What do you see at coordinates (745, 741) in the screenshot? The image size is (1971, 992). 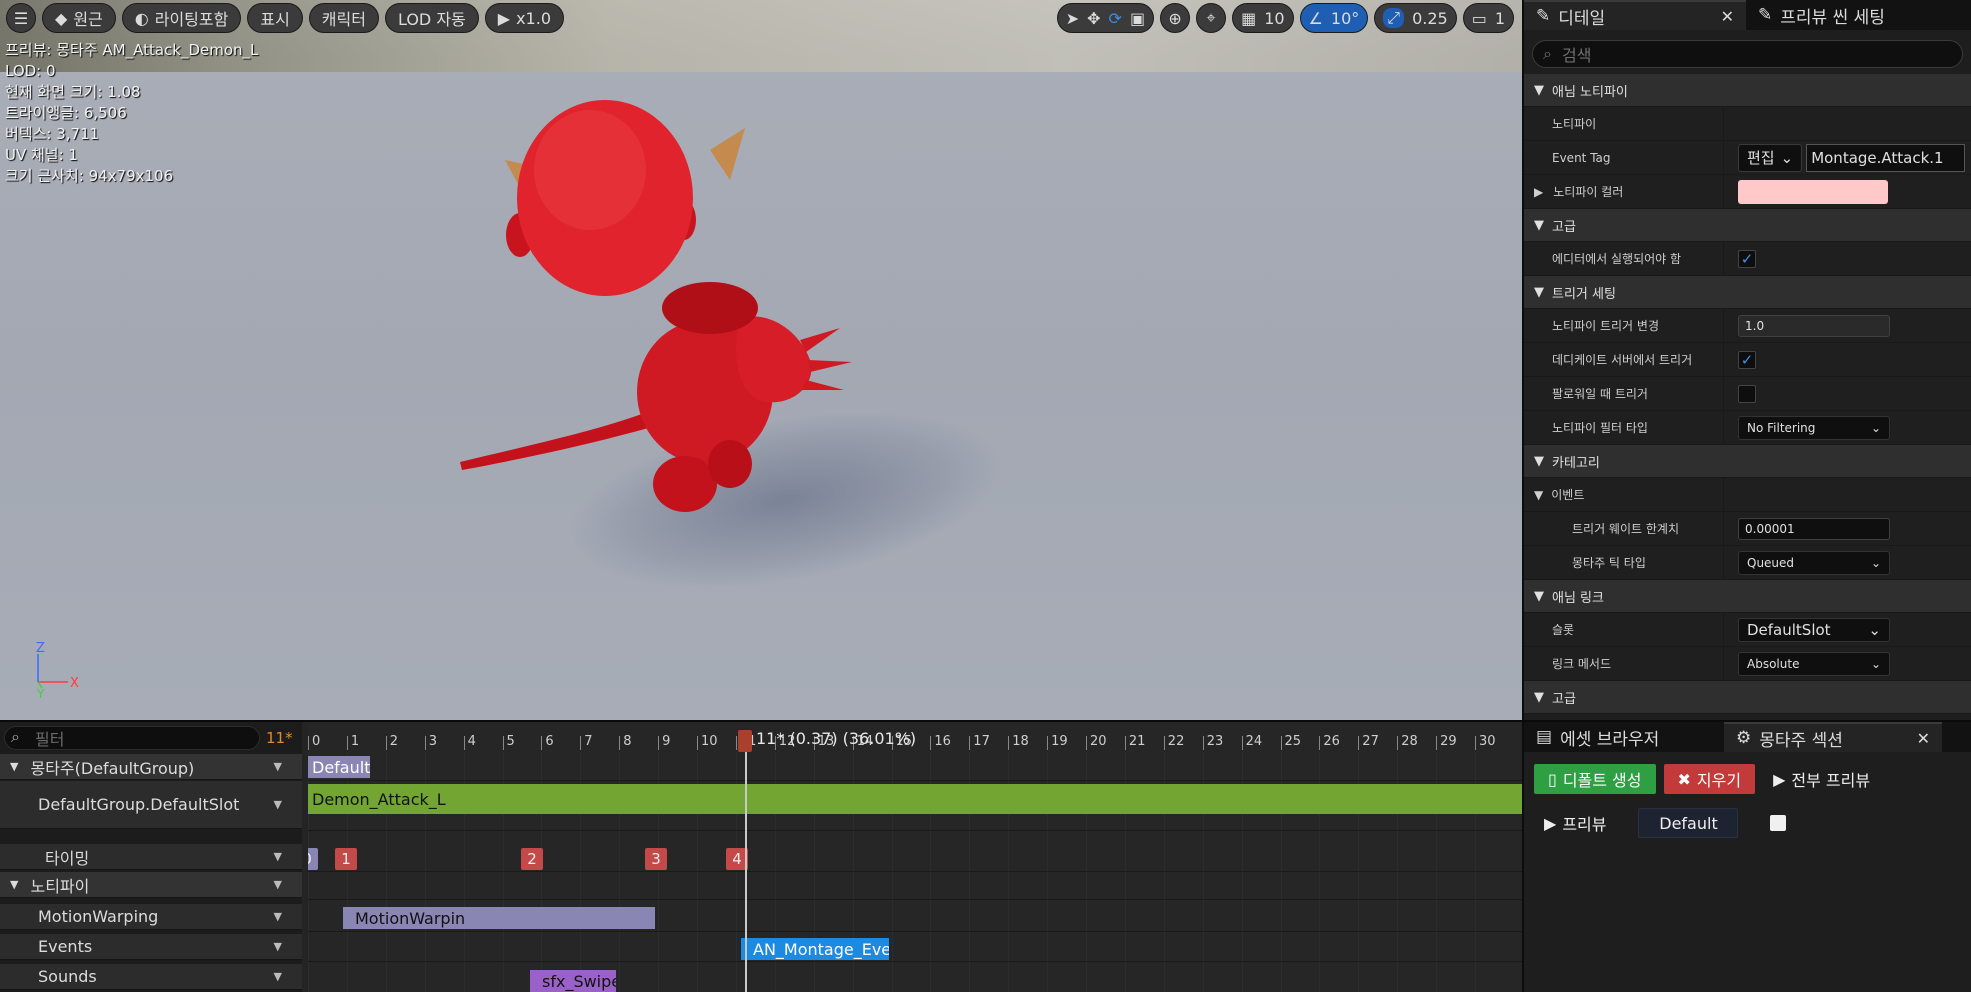 I see `playhead-handle` at bounding box center [745, 741].